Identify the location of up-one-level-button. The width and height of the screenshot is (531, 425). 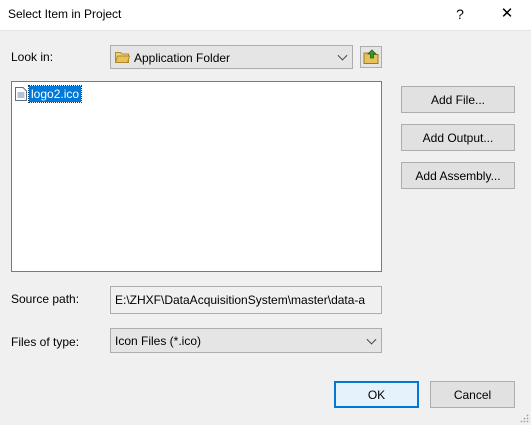
(371, 57).